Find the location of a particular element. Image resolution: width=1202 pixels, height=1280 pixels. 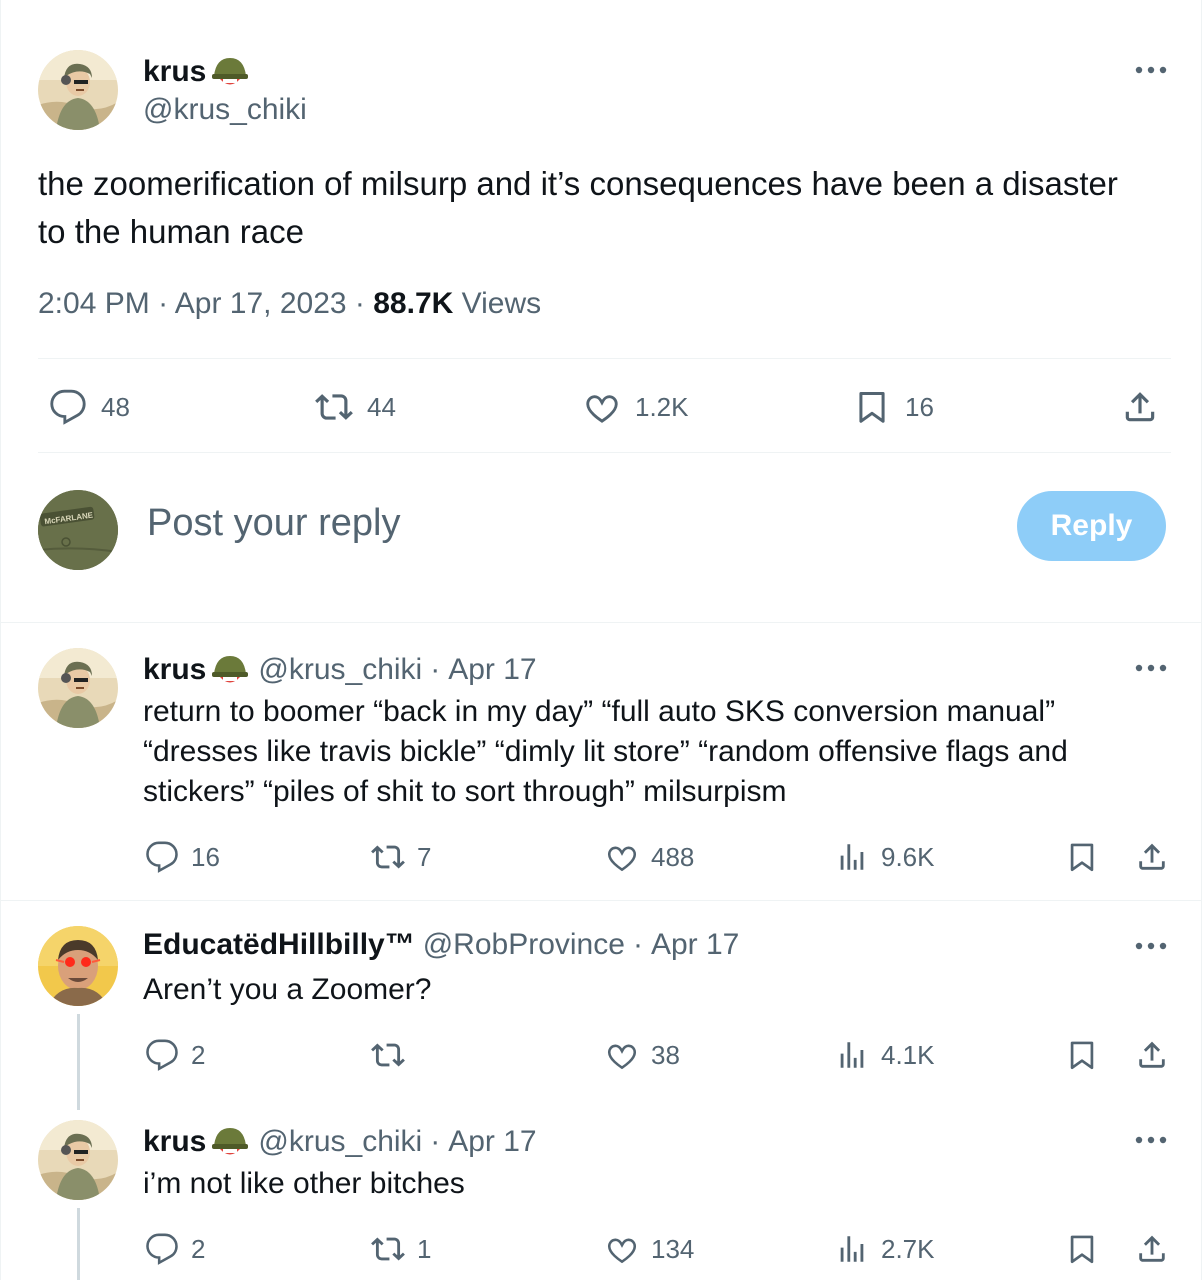

like-count: 134 is located at coordinates (673, 1248).